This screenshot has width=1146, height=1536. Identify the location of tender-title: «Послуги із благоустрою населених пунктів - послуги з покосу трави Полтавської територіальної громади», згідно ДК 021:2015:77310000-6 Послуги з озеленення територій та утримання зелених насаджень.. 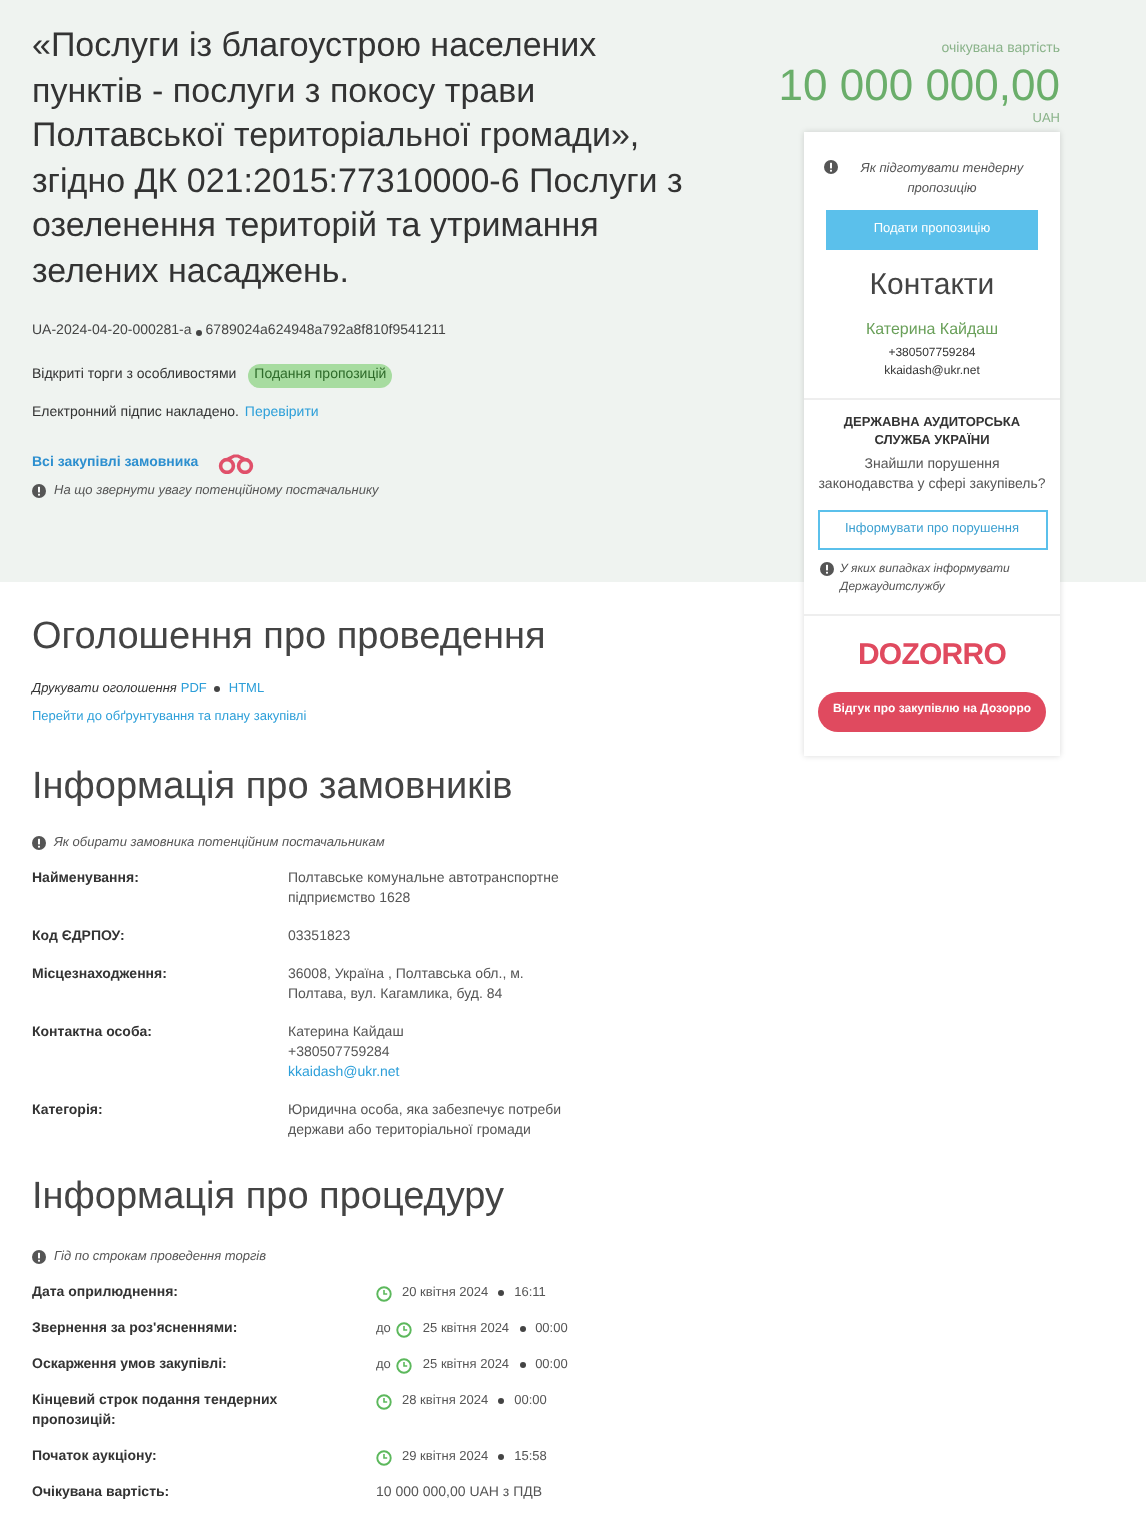
(358, 158).